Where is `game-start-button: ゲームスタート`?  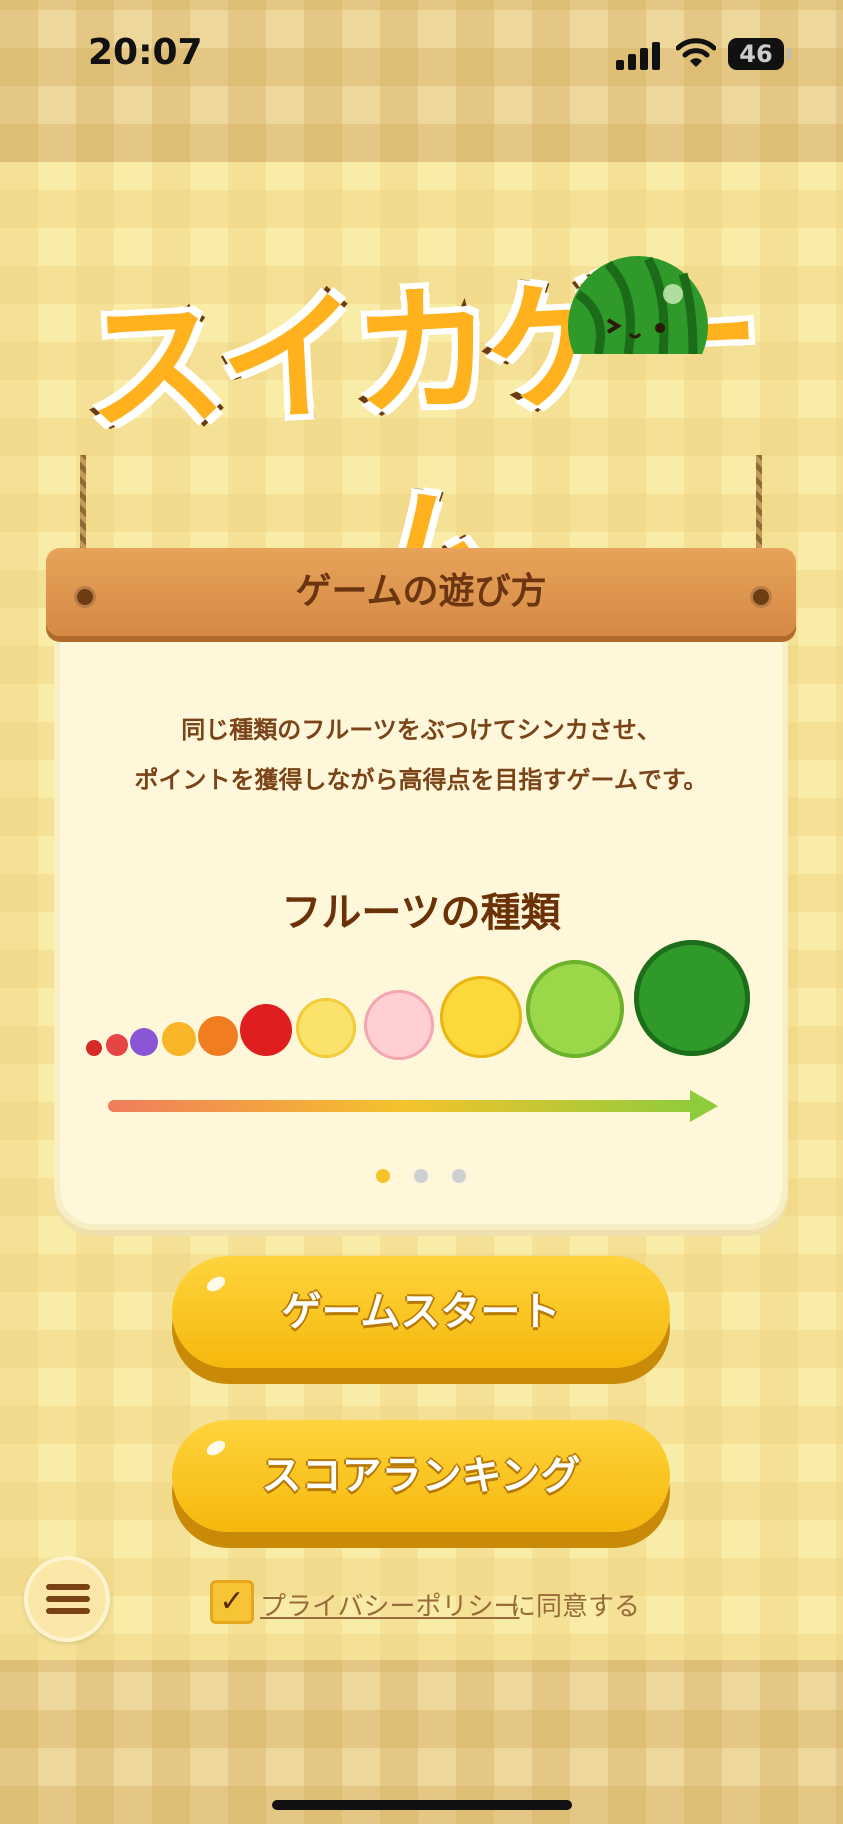
game-start-button: ゲームスタート is located at coordinates (421, 1312).